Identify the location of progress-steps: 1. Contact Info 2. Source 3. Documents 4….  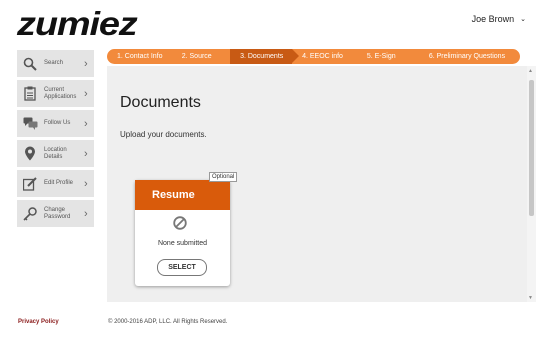
(313, 56).